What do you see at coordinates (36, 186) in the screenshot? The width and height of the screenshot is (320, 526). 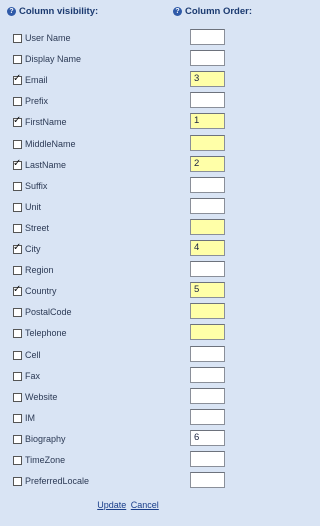 I see `column-label: Suffix` at bounding box center [36, 186].